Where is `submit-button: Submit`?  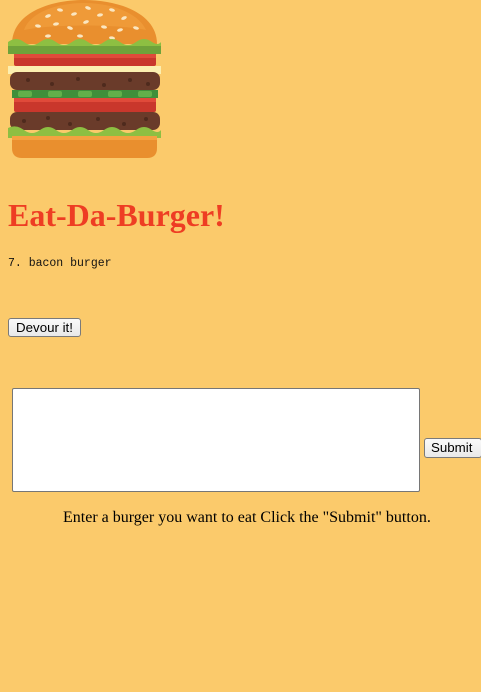 submit-button: Submit is located at coordinates (452, 448).